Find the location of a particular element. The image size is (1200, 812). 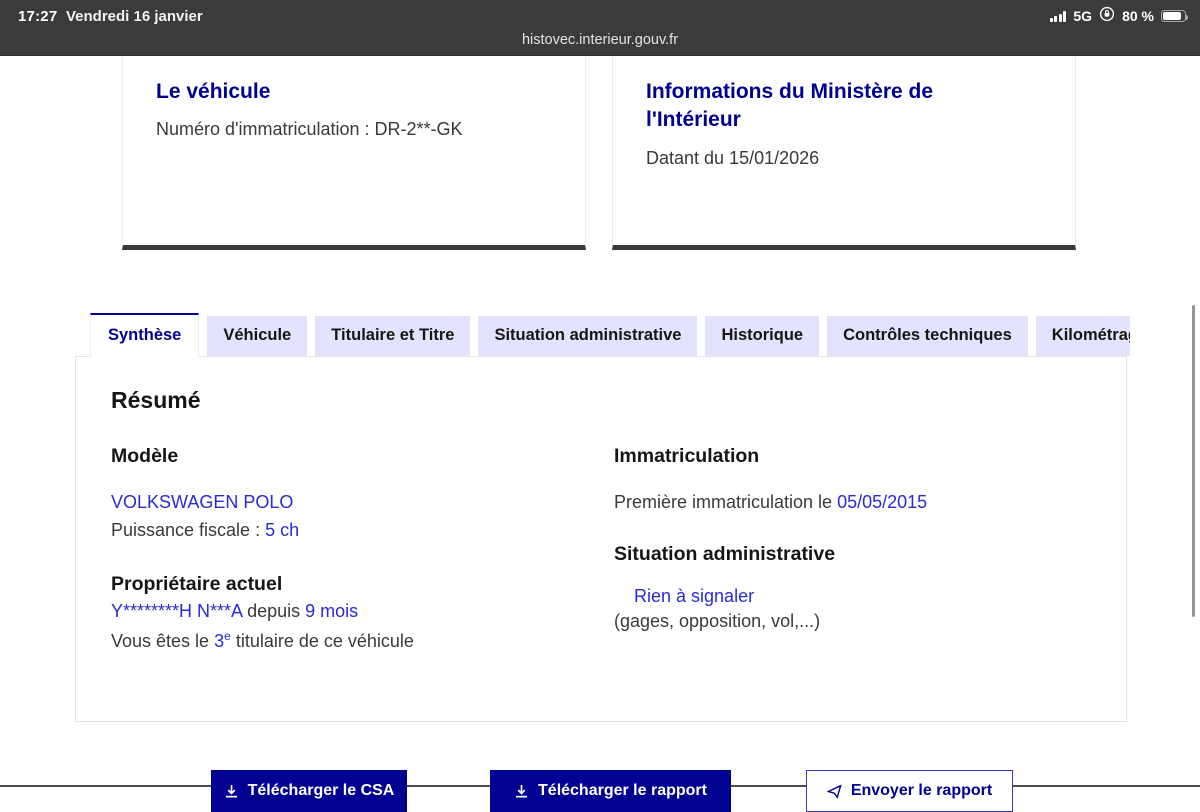

holder-suffix: titulaire de ce véhicule is located at coordinates (324, 641).